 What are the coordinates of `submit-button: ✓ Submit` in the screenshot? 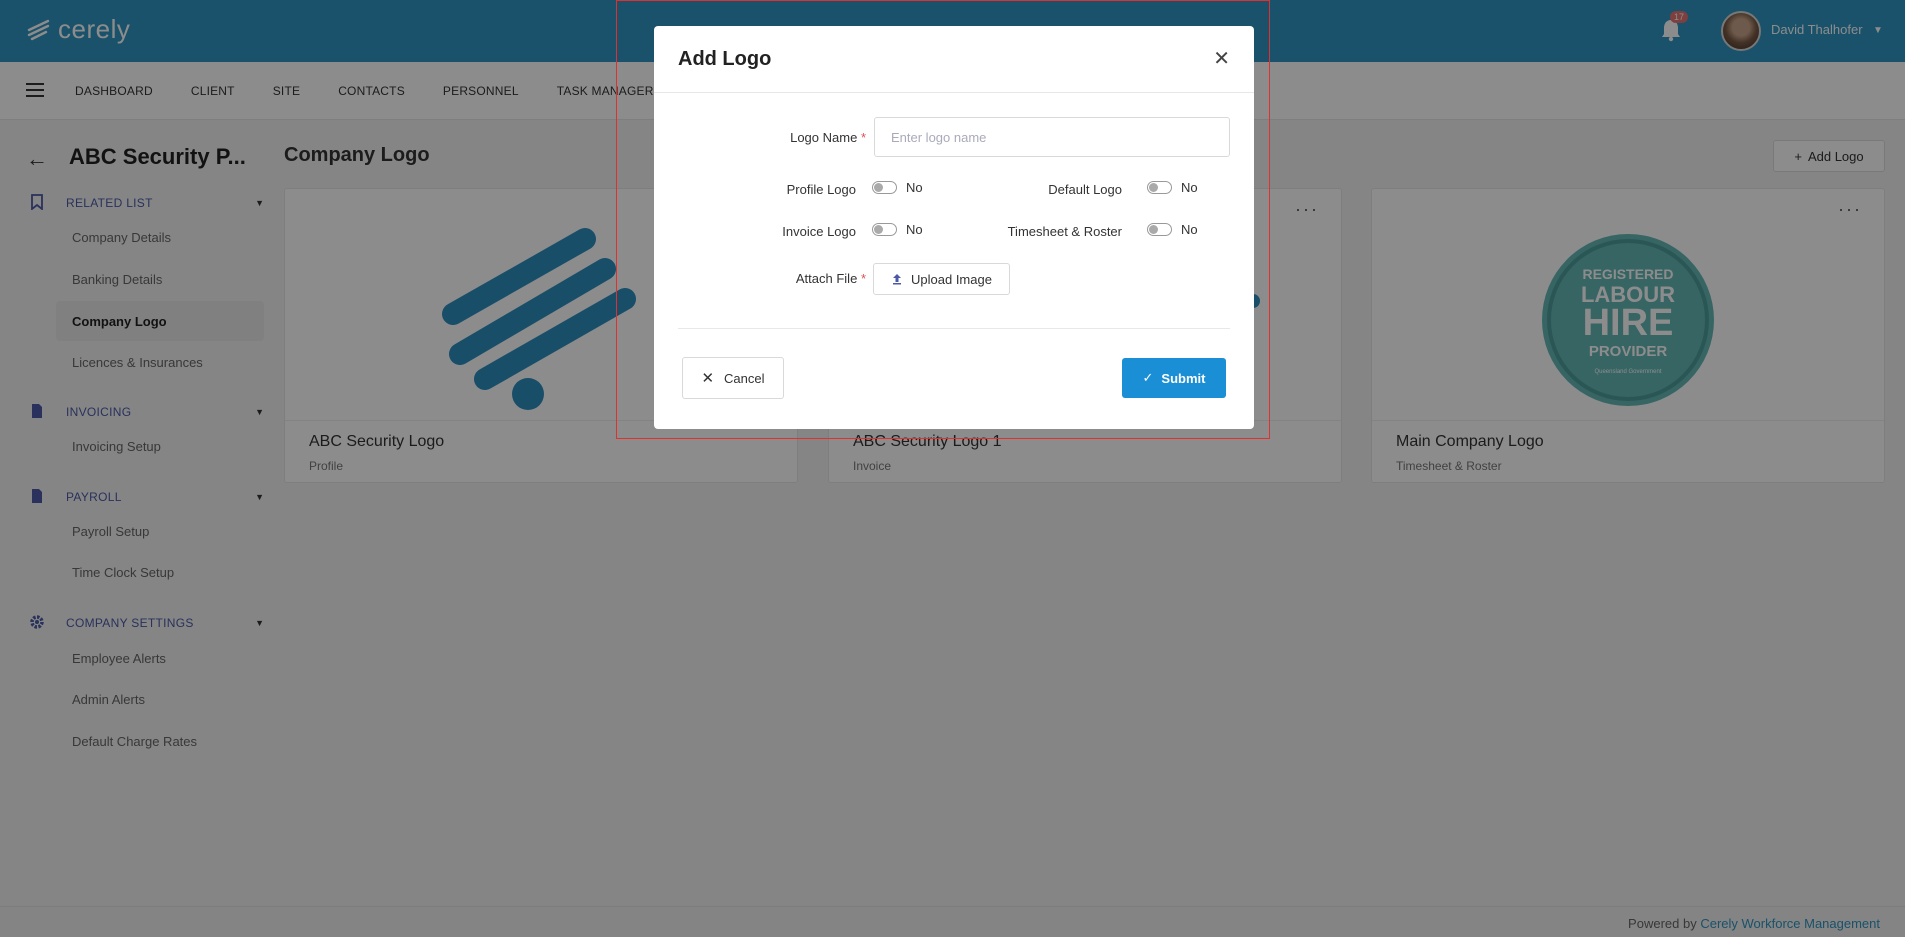 It's located at (1174, 378).